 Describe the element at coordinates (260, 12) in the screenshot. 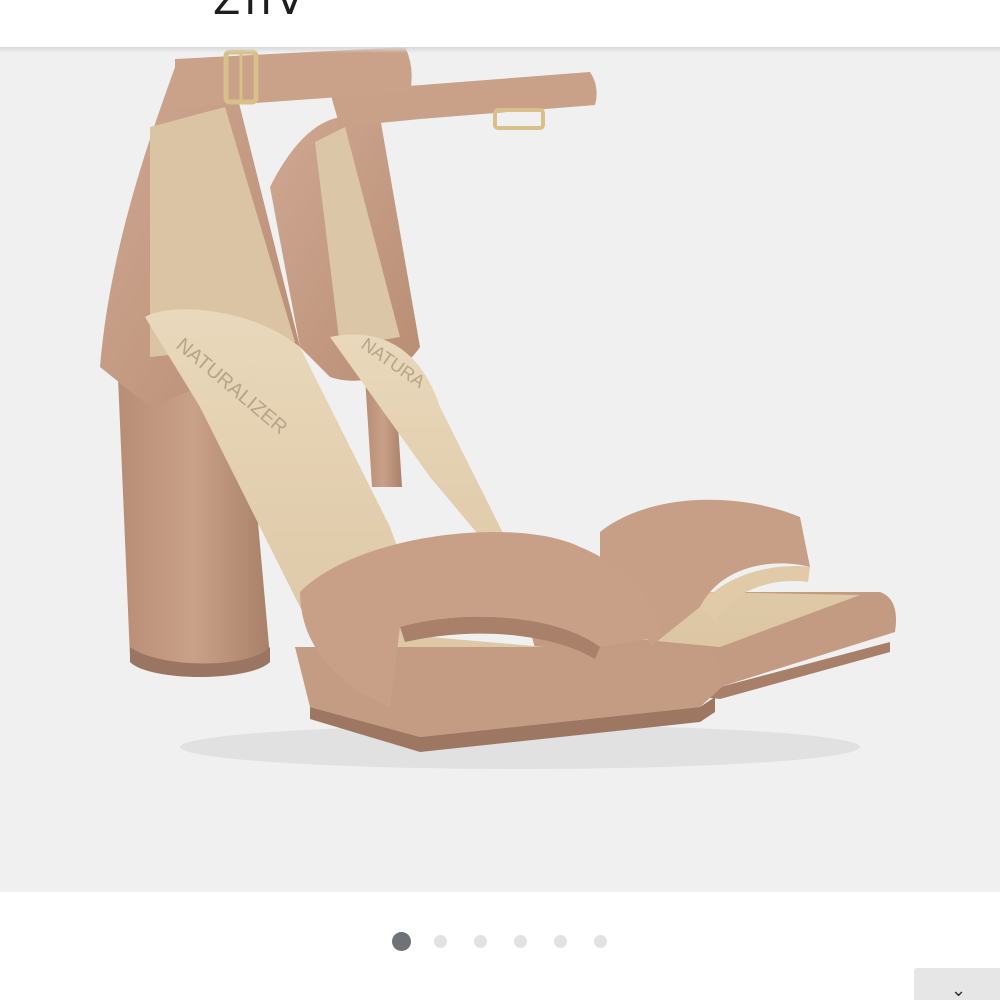

I see `brand-logo-text: ZIIV` at that location.